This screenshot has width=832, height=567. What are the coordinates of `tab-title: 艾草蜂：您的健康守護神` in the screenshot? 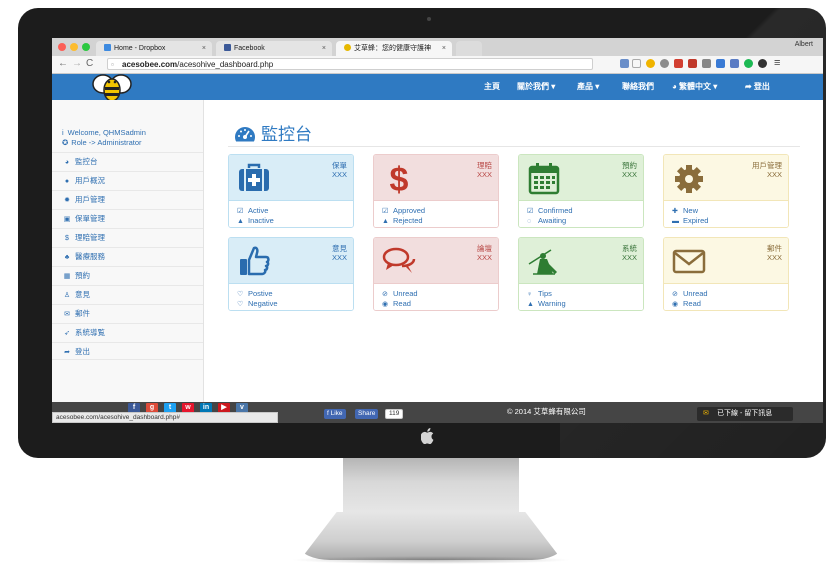 It's located at (392, 48).